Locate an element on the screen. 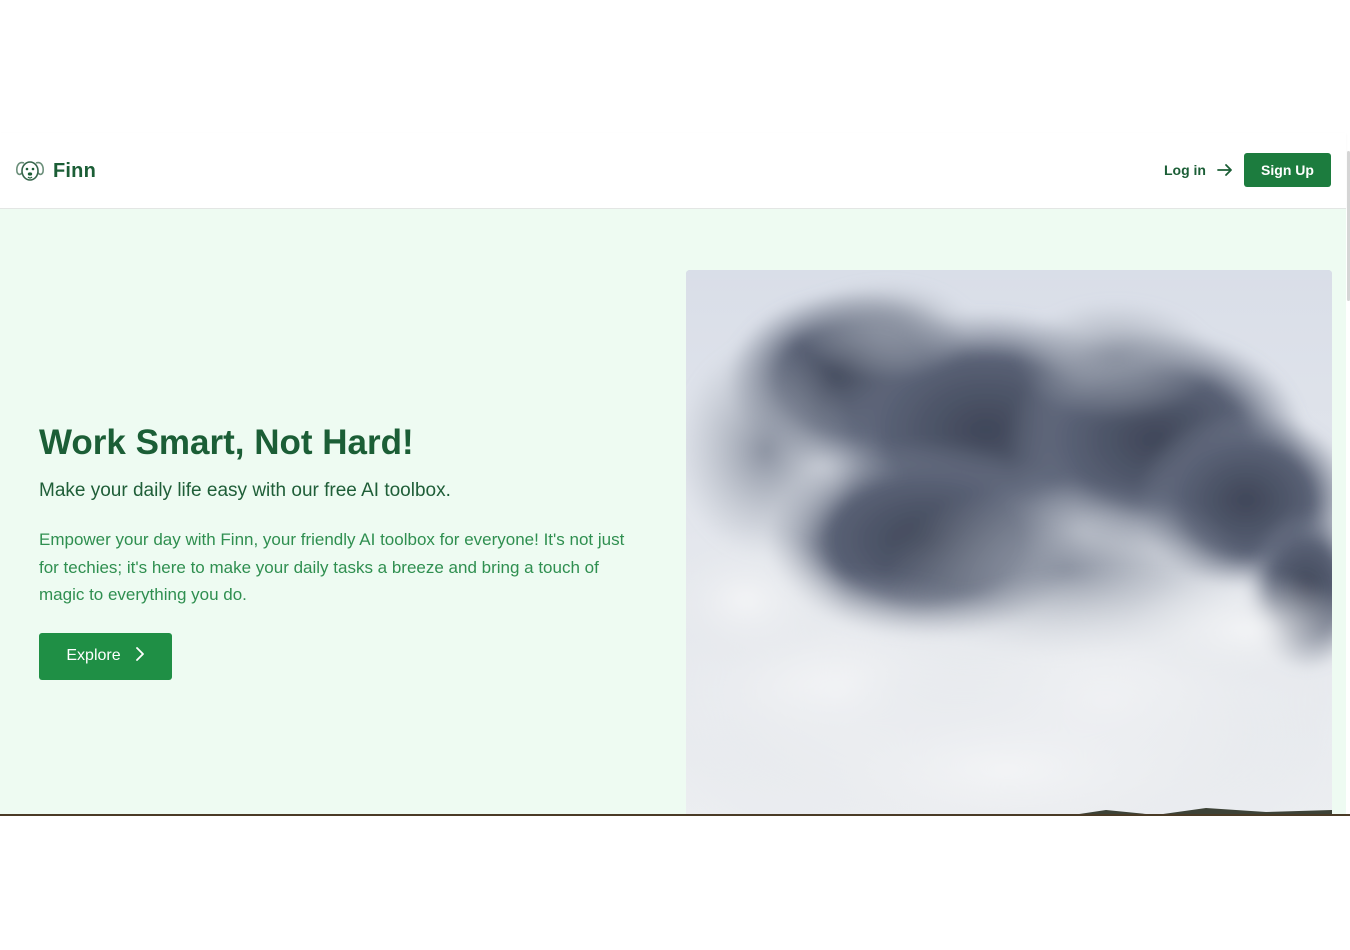 The height and width of the screenshot is (950, 1350). login-link: Log in is located at coordinates (1199, 170).